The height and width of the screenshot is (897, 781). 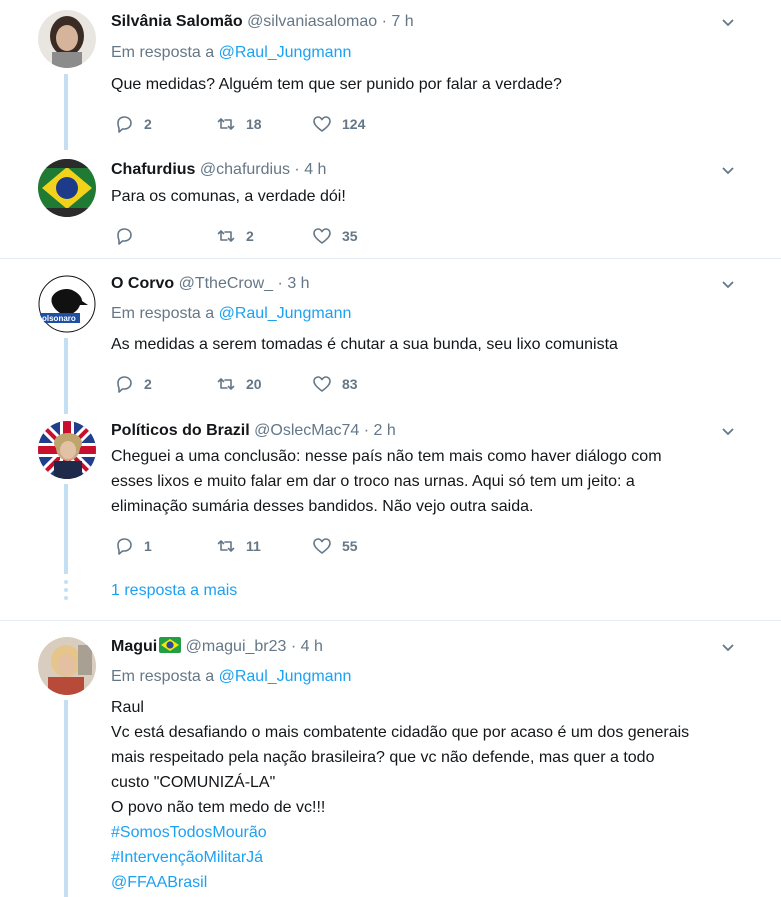 What do you see at coordinates (165, 236) in the screenshot?
I see `reply-button` at bounding box center [165, 236].